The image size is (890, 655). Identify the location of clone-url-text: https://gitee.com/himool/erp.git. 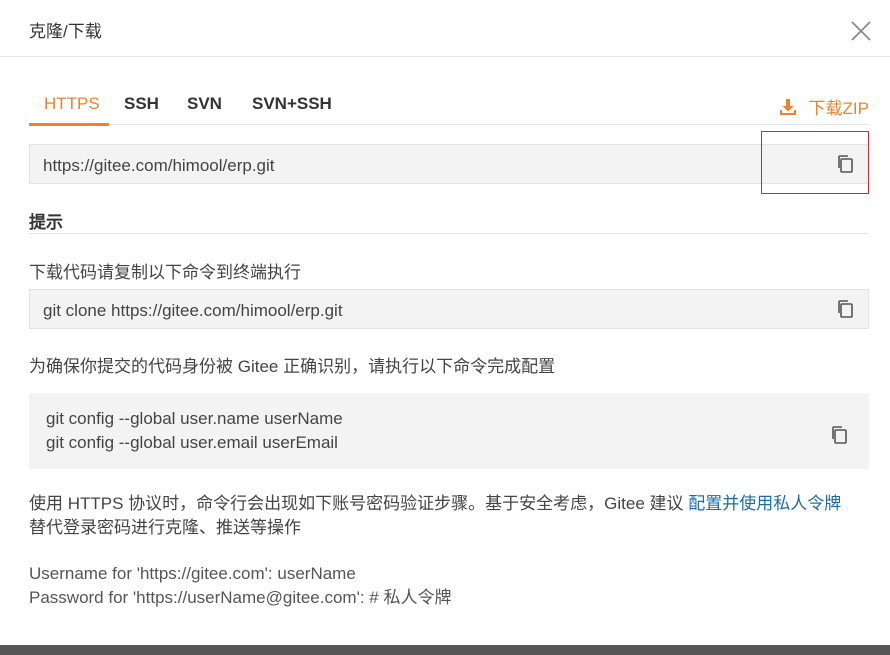
(159, 165).